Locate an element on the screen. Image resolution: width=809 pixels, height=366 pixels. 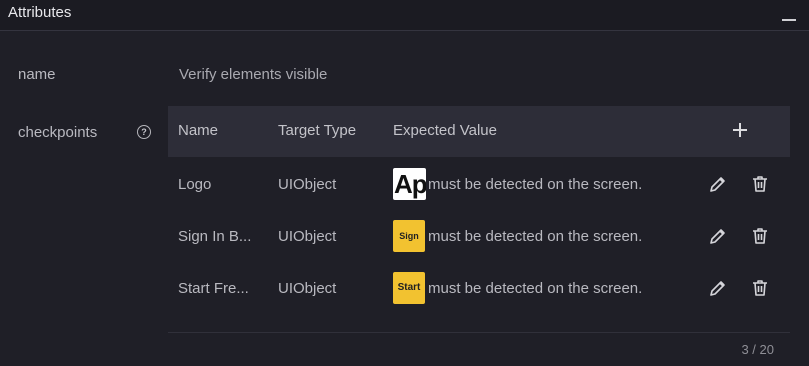
minimize-icon is located at coordinates (789, 15).